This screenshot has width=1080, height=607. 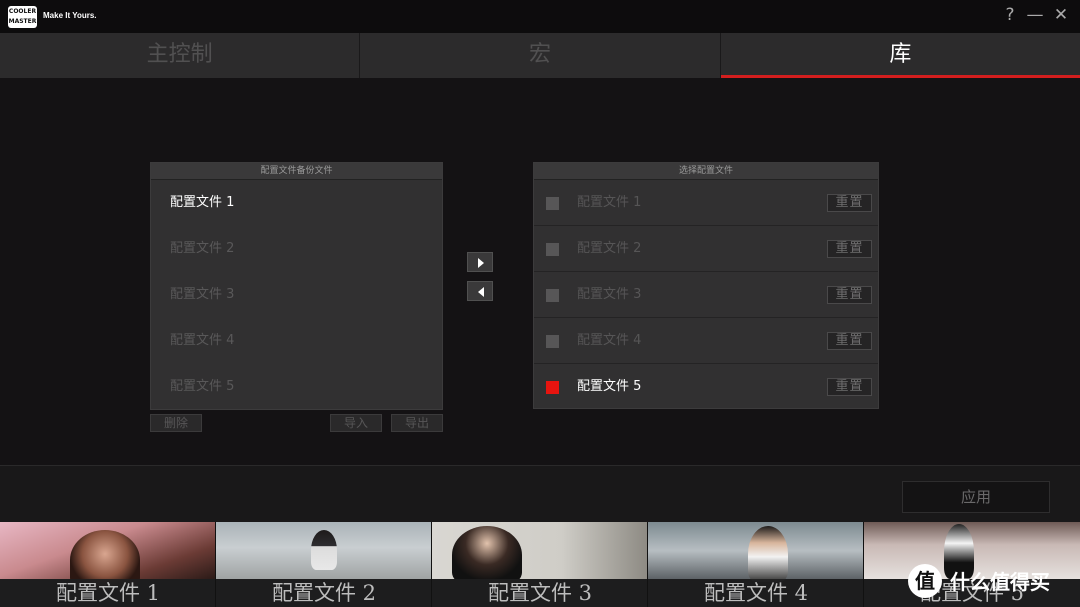 What do you see at coordinates (539, 593) in the screenshot?
I see `profile-caption: 配置文件 3` at bounding box center [539, 593].